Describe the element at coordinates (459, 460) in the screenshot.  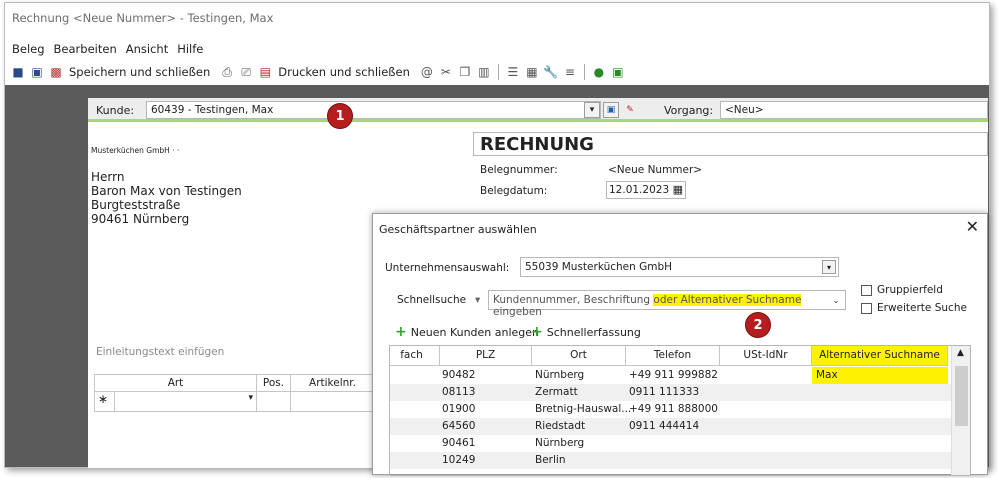
I see `cell-plz: 10249` at that location.